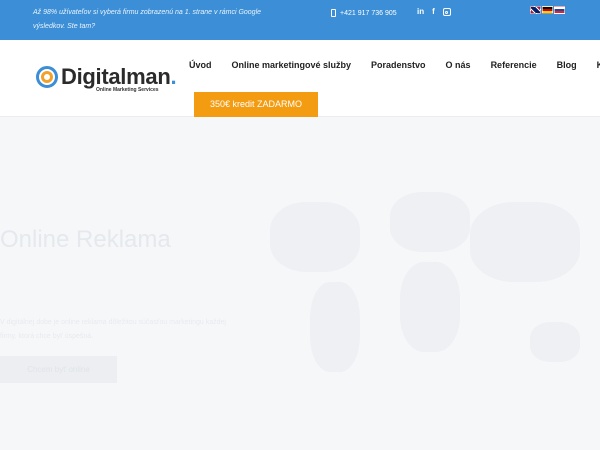 This screenshot has height=450, width=600. Describe the element at coordinates (111, 80) in the screenshot. I see `logo: Digitalman. Online Marketing Services` at that location.